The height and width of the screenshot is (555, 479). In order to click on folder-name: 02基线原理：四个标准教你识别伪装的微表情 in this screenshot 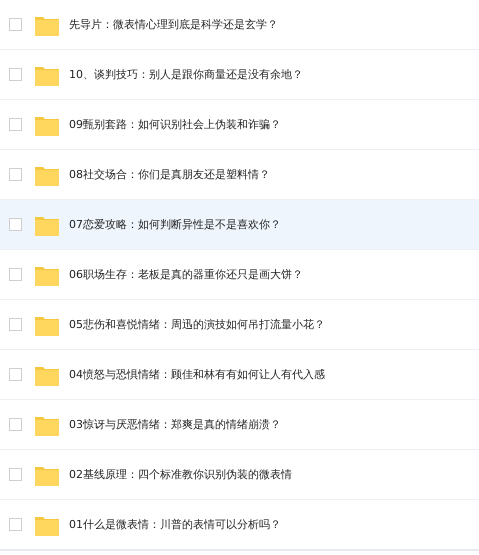, I will do `click(180, 474)`.